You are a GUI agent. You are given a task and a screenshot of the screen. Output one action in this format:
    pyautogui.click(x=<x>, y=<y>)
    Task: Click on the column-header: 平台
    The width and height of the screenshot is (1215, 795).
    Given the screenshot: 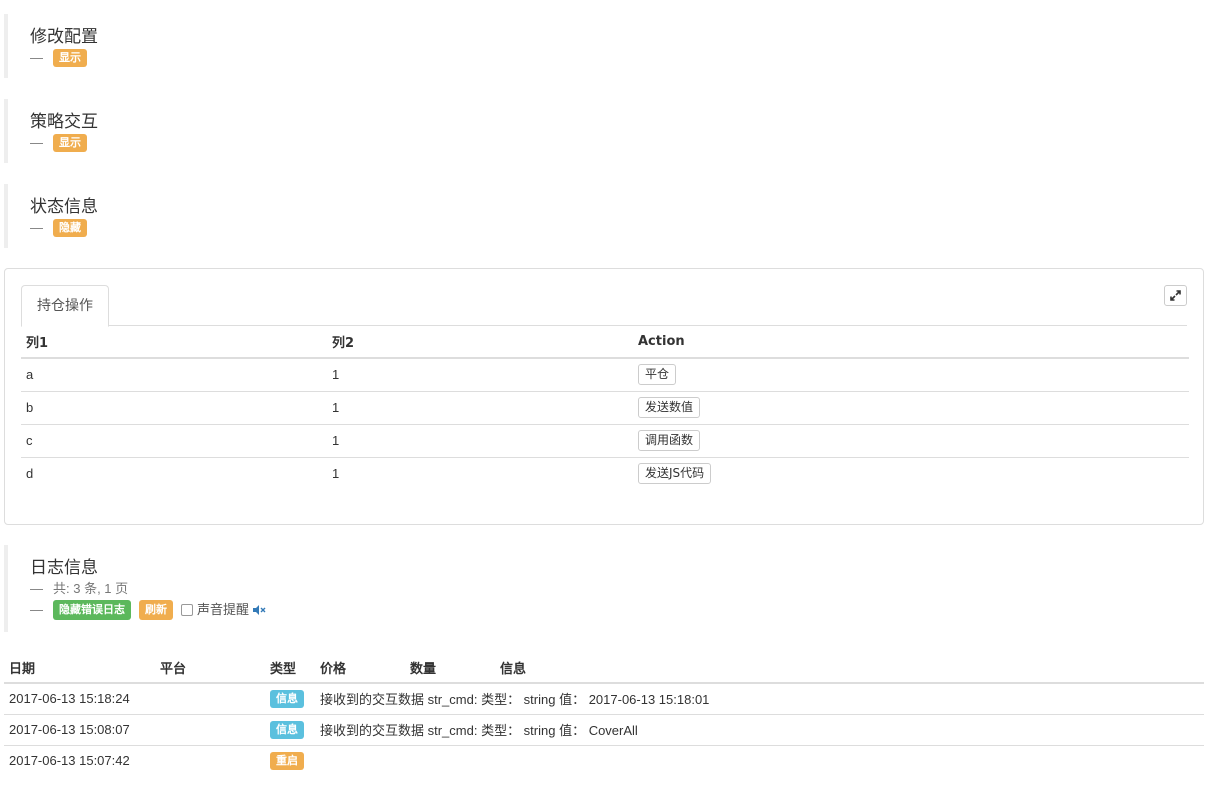 What is the action you would take?
    pyautogui.click(x=210, y=668)
    